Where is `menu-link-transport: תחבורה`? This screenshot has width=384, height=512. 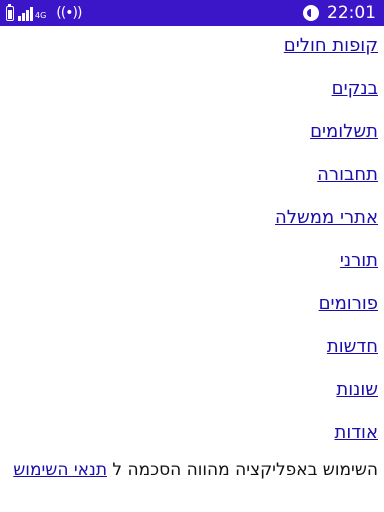 menu-link-transport: תחבורה is located at coordinates (192, 176).